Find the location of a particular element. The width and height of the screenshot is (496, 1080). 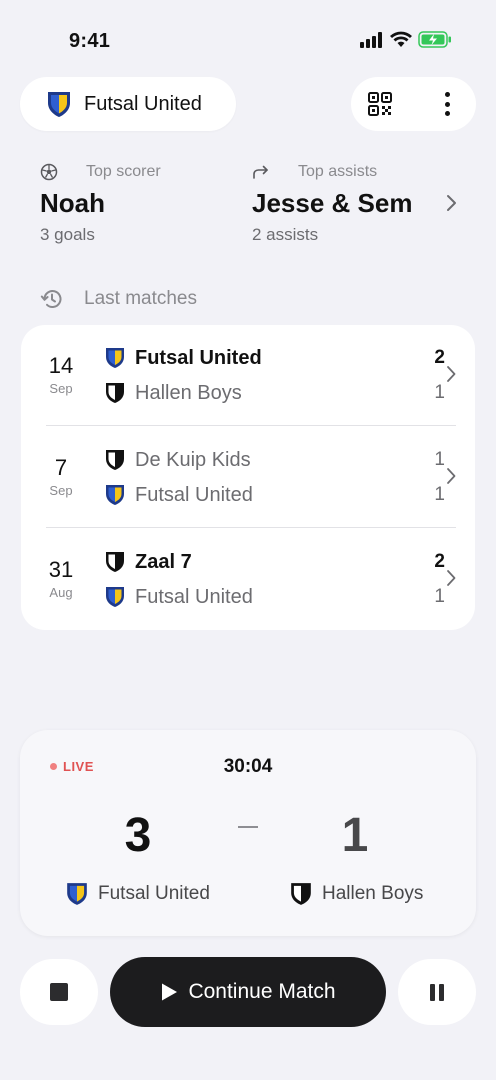

status-icons is located at coordinates (406, 39).